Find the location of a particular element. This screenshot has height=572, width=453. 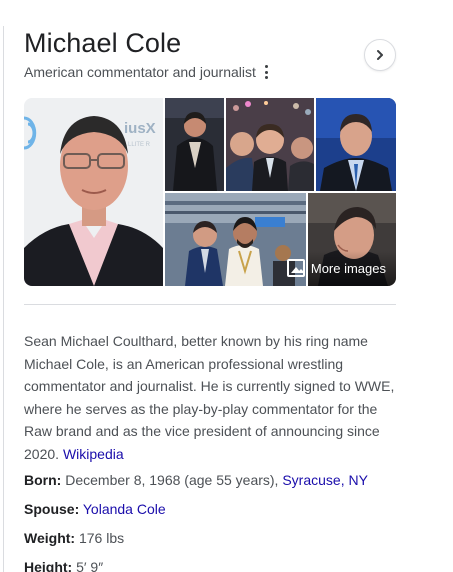

fact-height-label: Height: is located at coordinates (48, 565).